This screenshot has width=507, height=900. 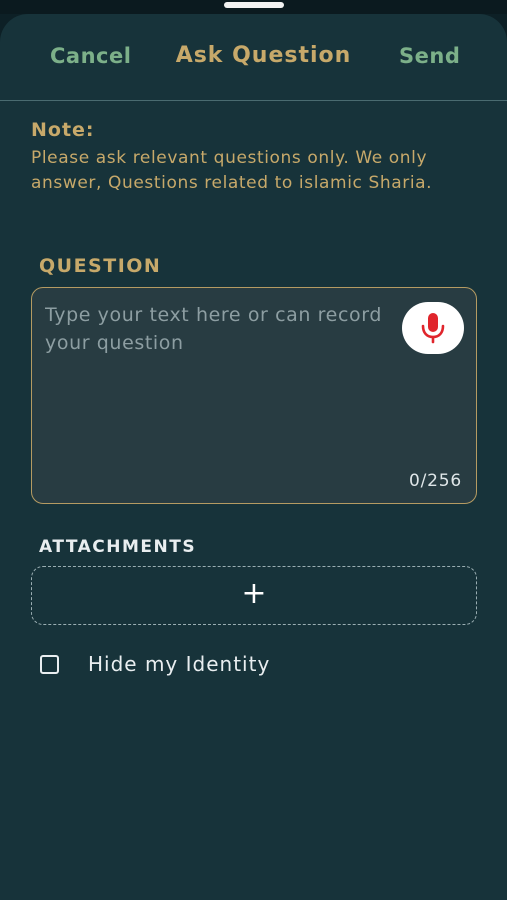 What do you see at coordinates (435, 481) in the screenshot?
I see `character-counter: 0/256` at bounding box center [435, 481].